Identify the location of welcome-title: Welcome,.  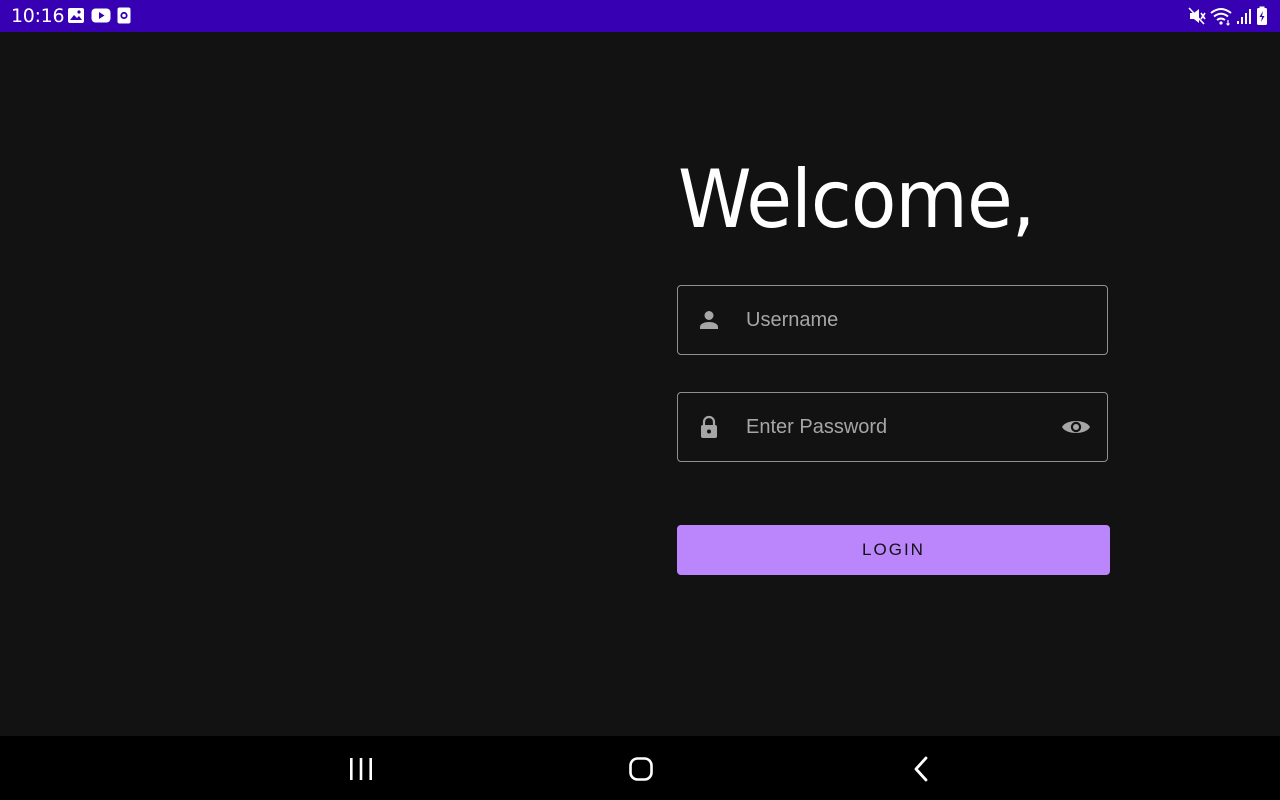
(856, 199).